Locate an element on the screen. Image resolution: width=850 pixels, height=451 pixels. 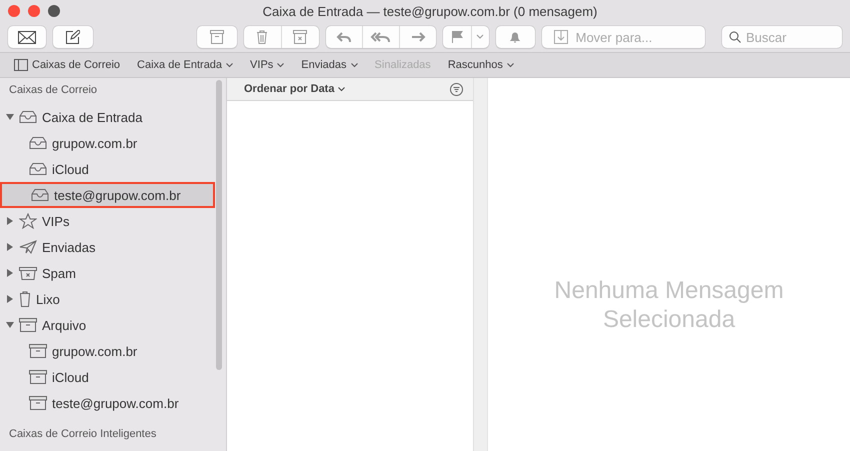
empty-message: Nenhuma Mensagem Selecionada is located at coordinates (669, 305).